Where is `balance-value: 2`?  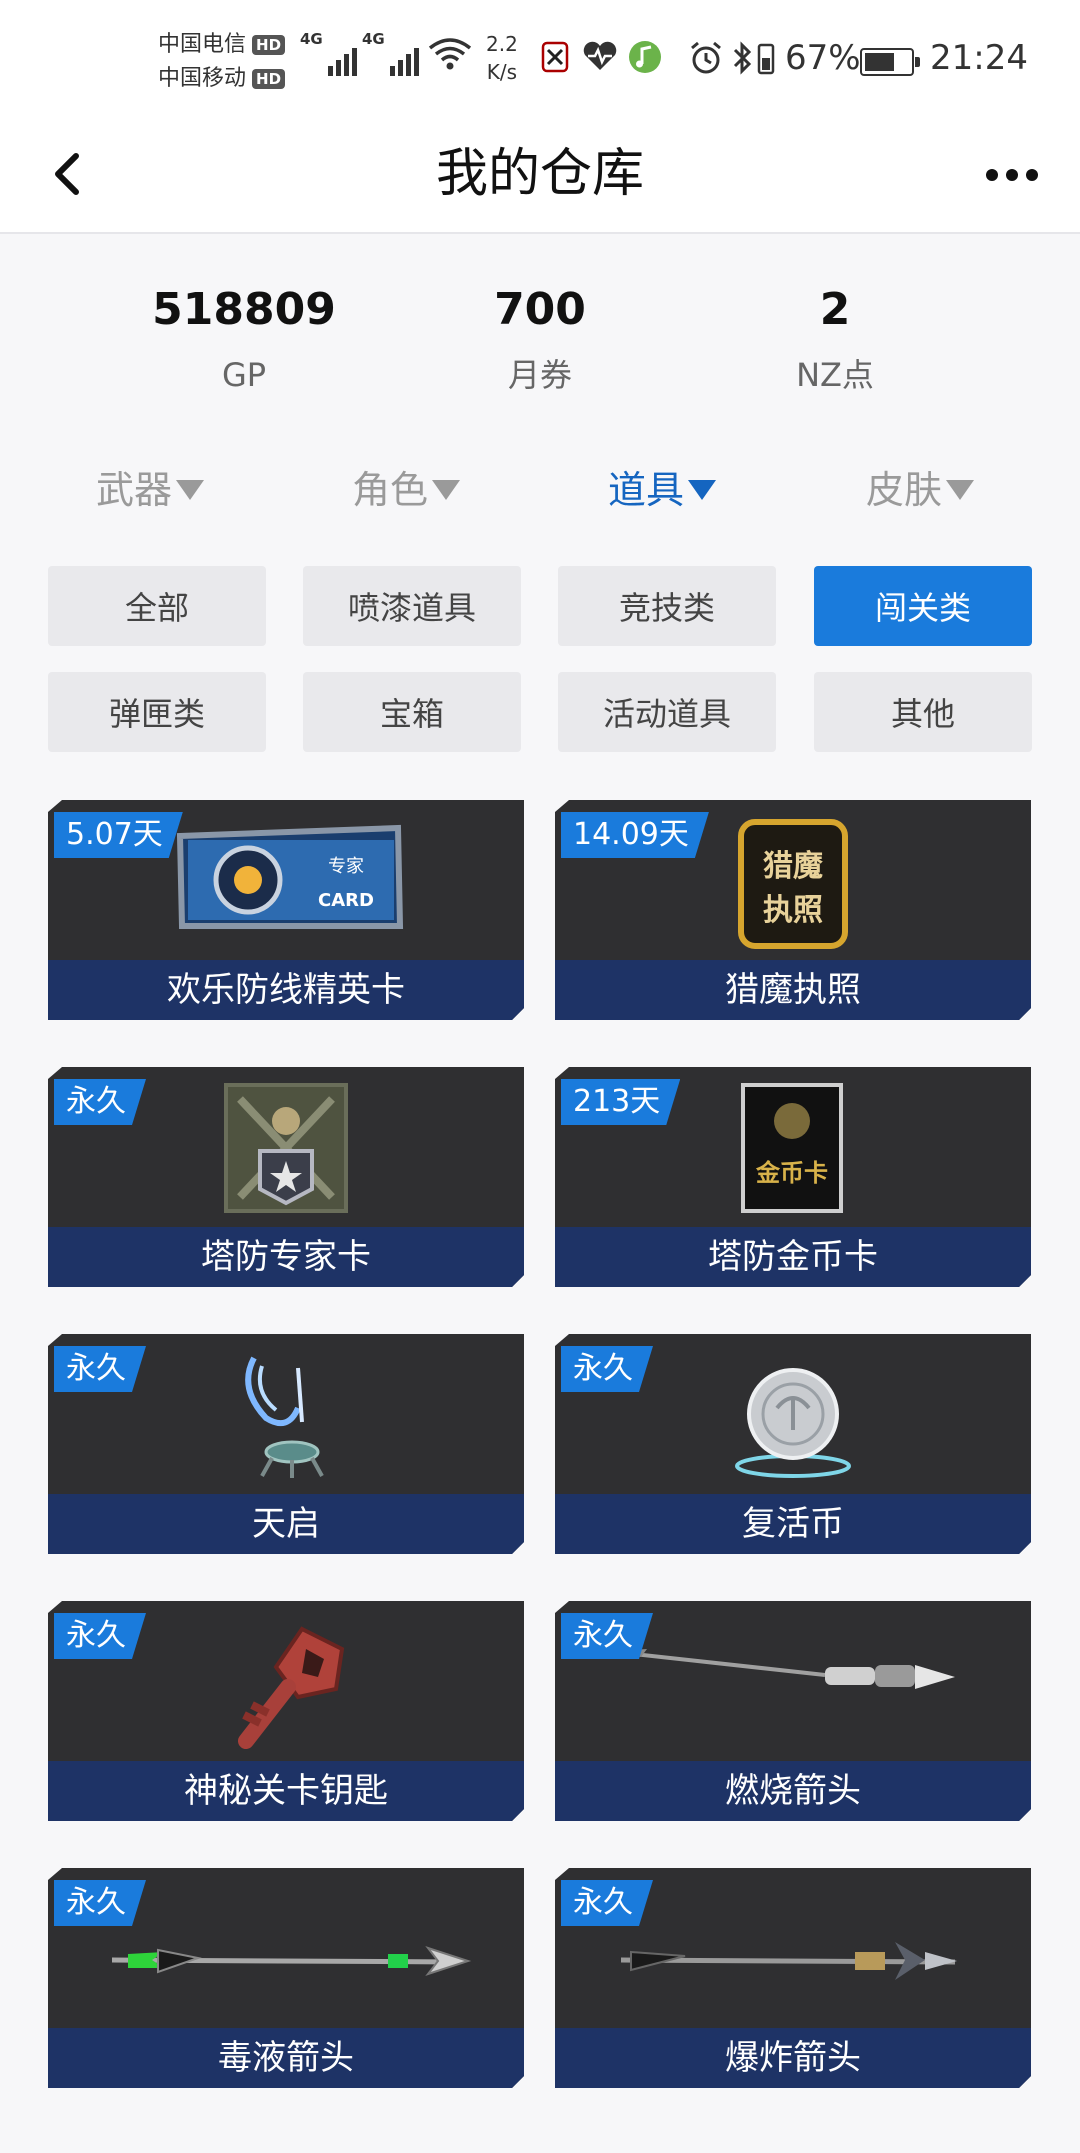
balance-value: 2 is located at coordinates (835, 309).